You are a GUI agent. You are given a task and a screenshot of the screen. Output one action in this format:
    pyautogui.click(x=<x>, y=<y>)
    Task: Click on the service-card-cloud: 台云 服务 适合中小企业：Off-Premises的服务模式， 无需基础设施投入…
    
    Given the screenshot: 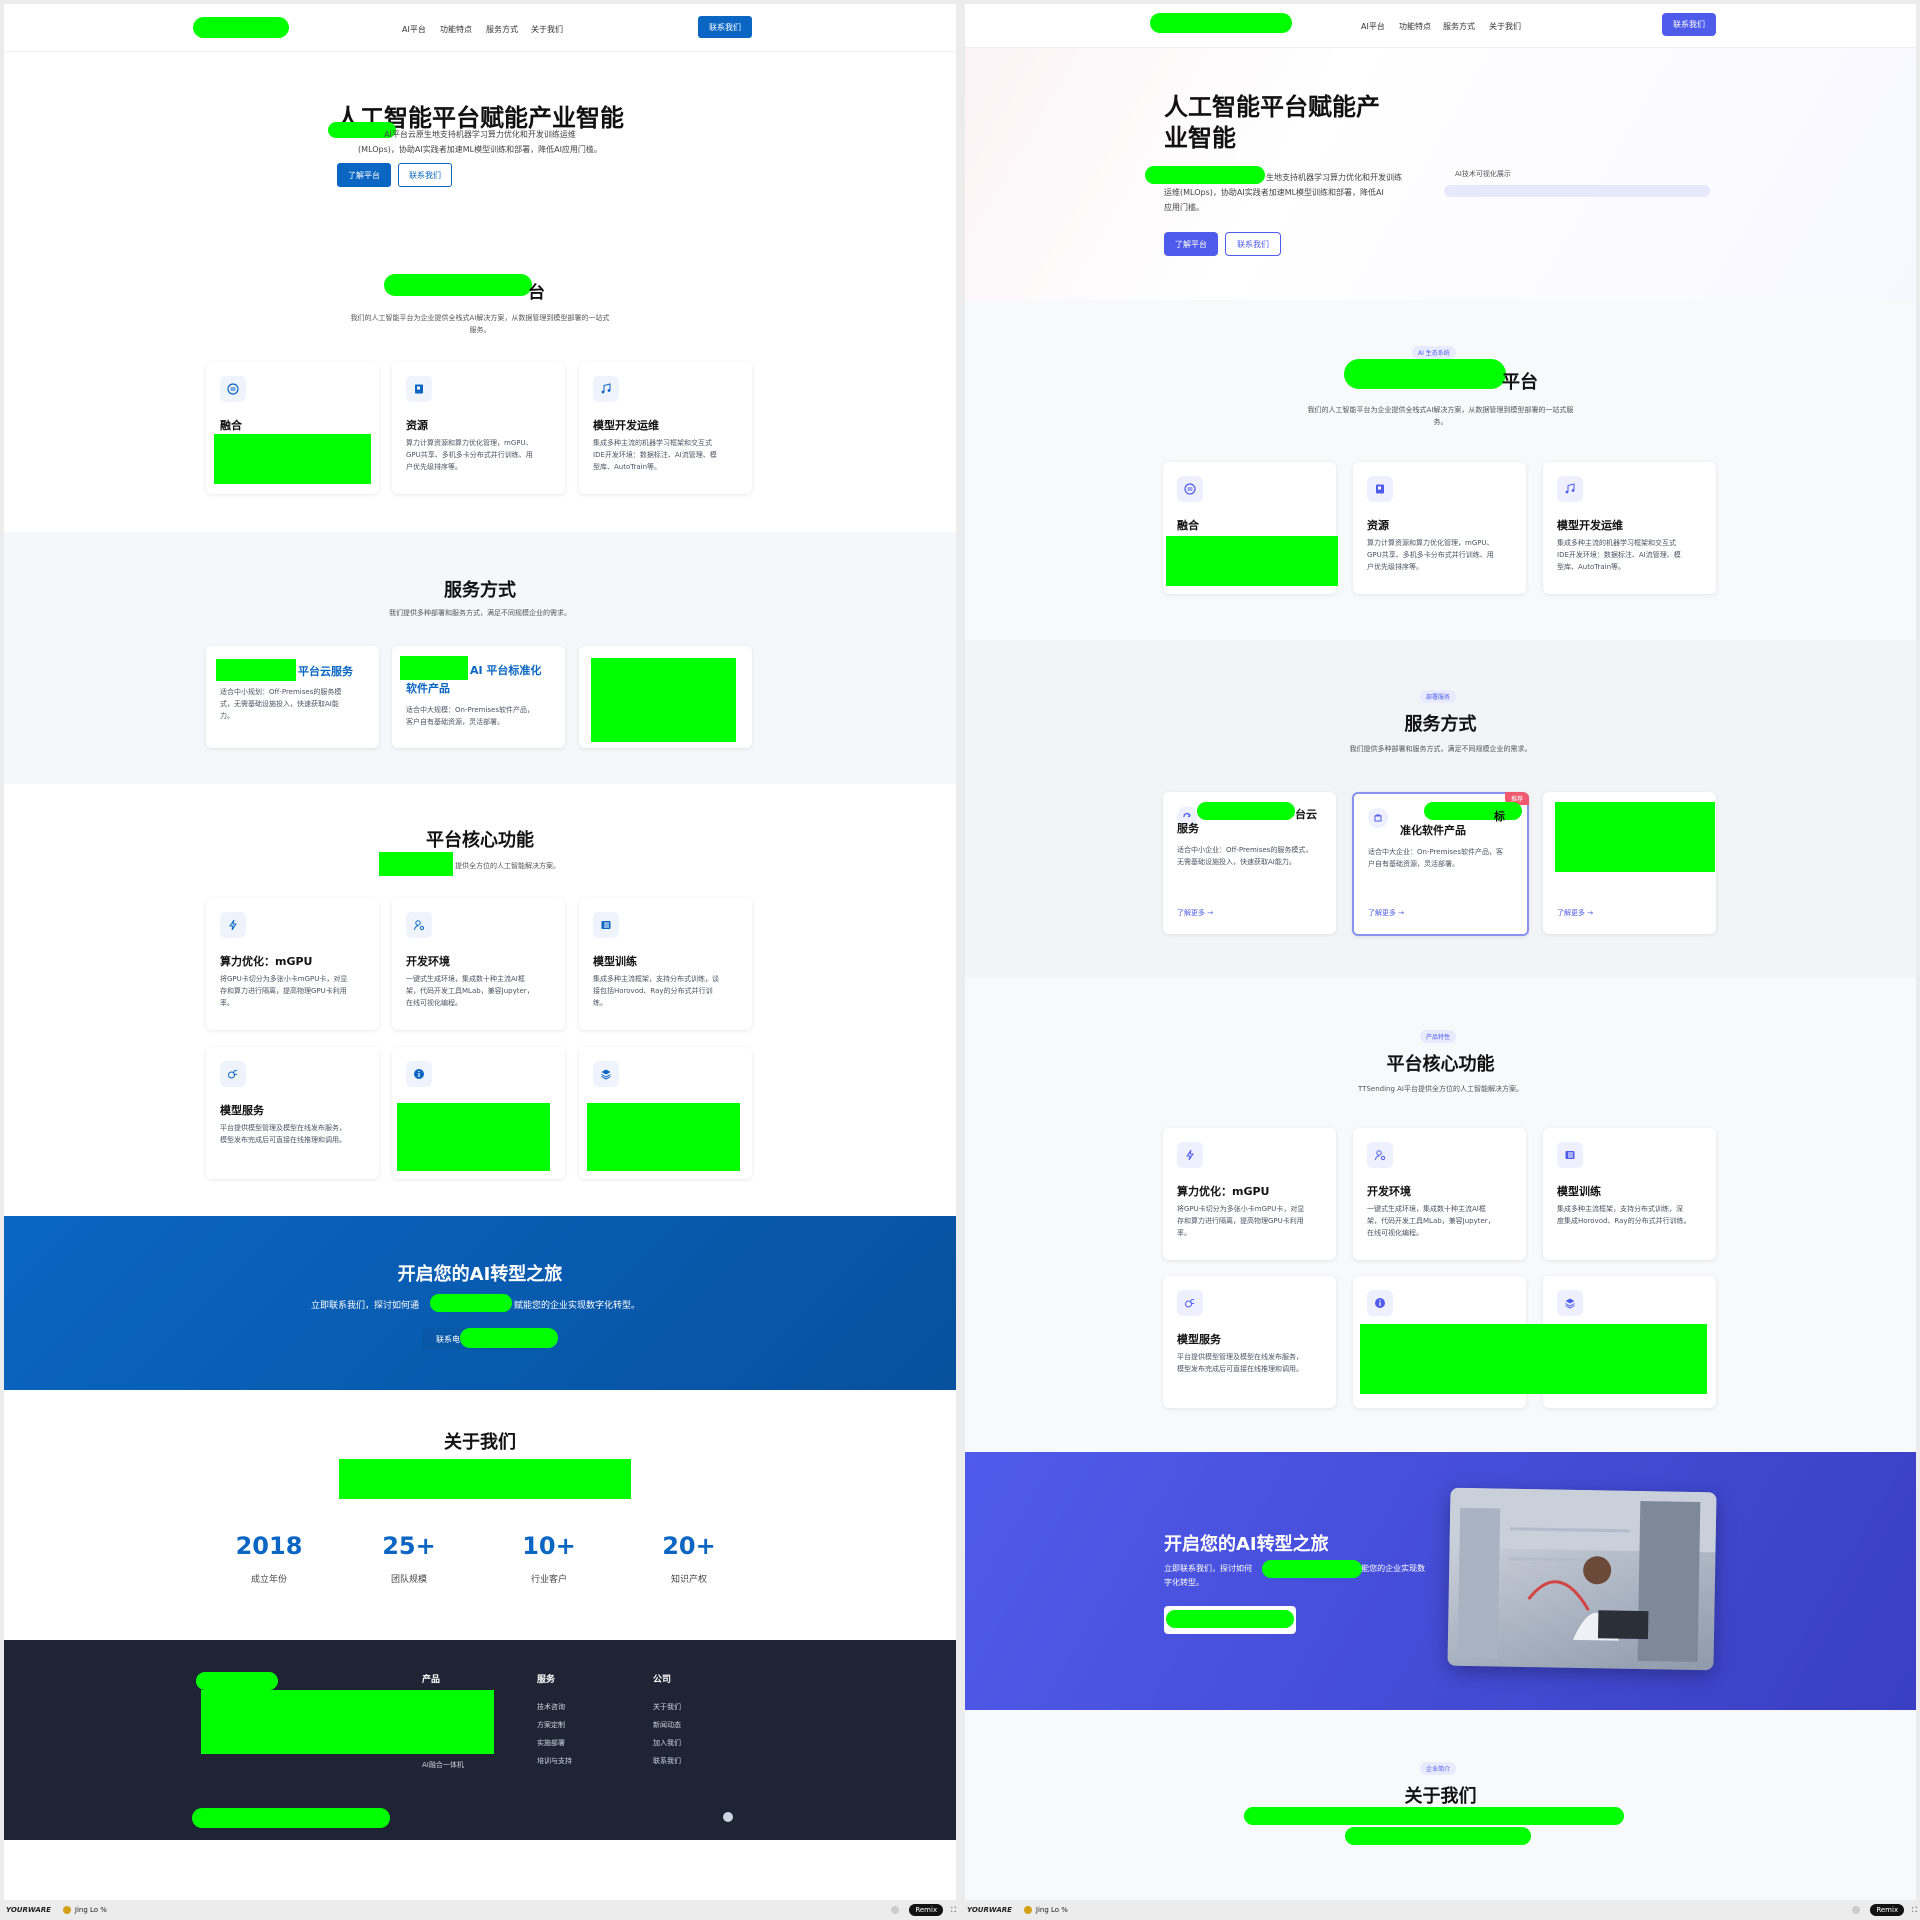 What is the action you would take?
    pyautogui.click(x=1249, y=863)
    